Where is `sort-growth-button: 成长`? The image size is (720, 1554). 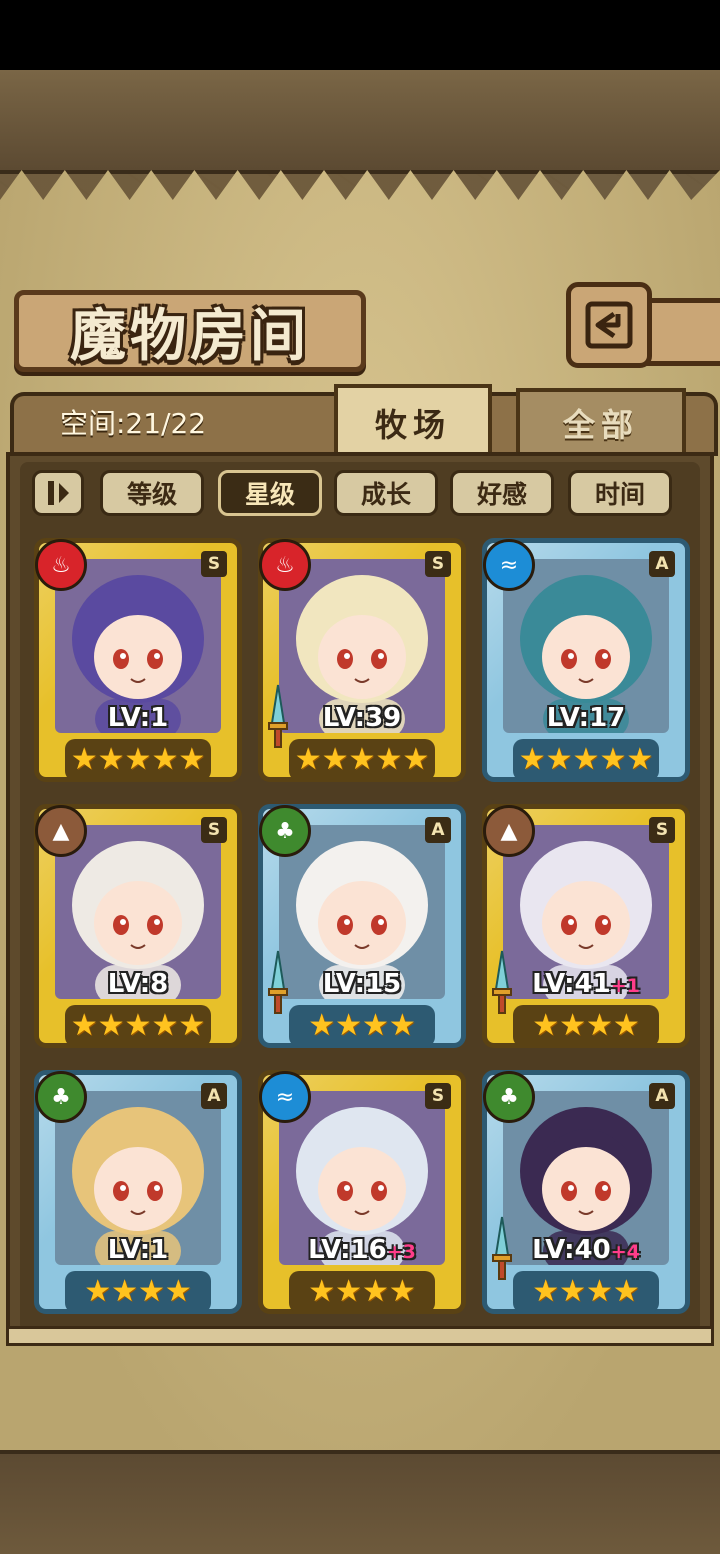 sort-growth-button: 成长 is located at coordinates (386, 493).